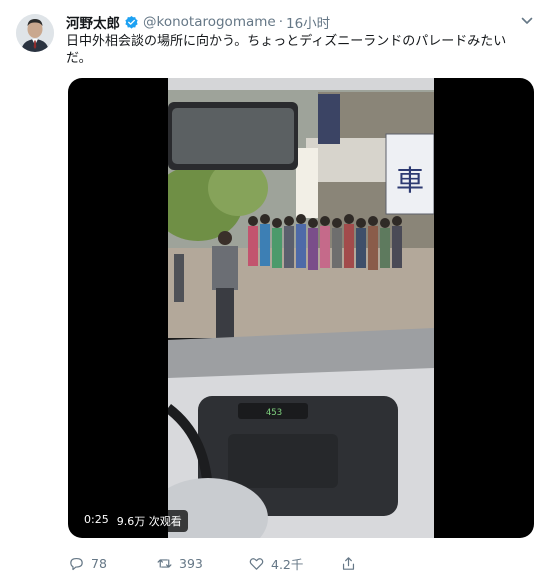  Describe the element at coordinates (209, 22) in the screenshot. I see `handle: @konotarogomame` at that location.